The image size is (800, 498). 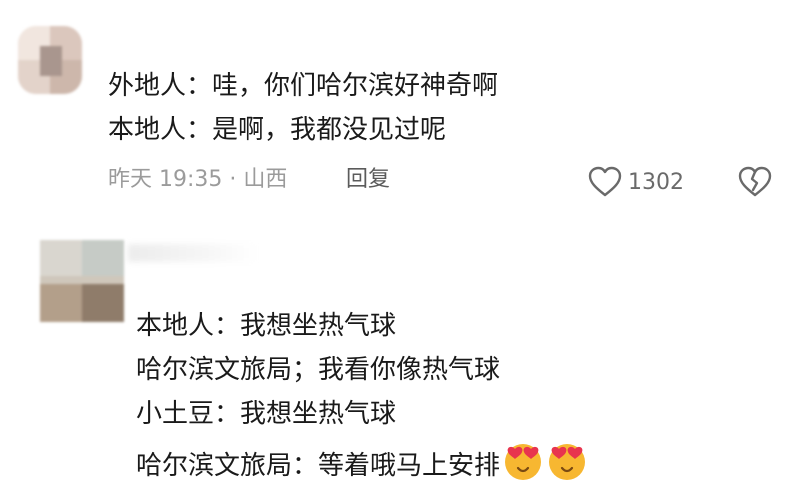 What do you see at coordinates (605, 181) in the screenshot?
I see `heart-outline-icon` at bounding box center [605, 181].